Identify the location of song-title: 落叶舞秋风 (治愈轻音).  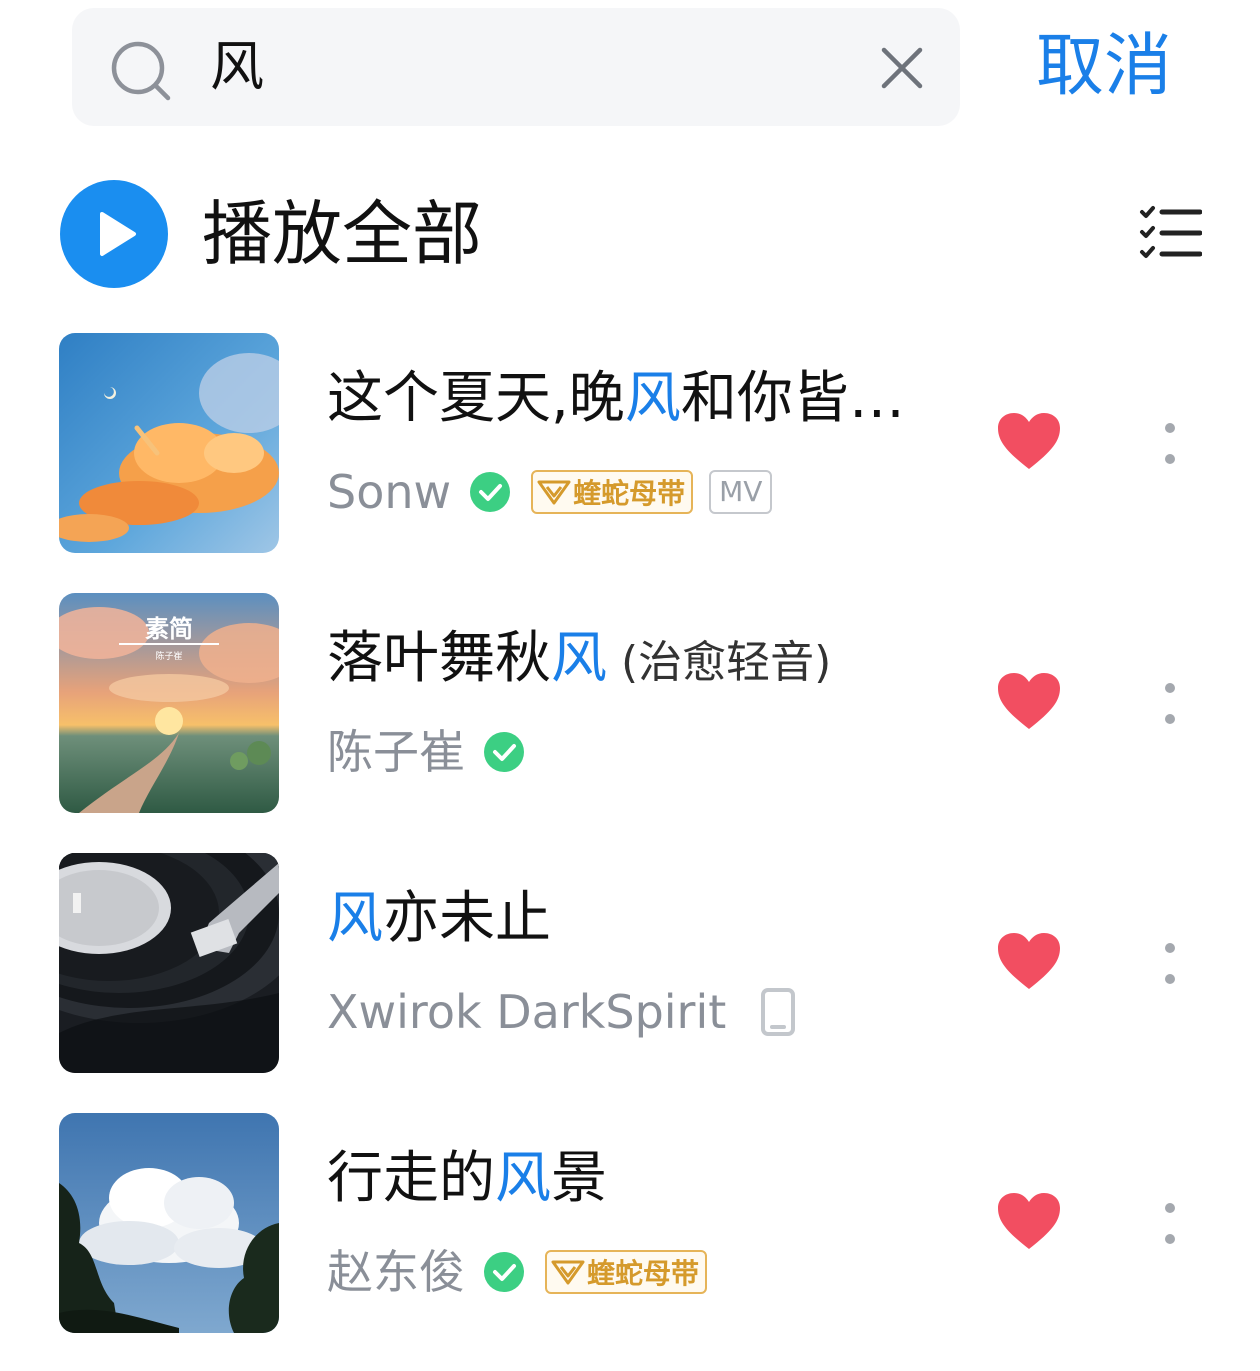
(579, 658).